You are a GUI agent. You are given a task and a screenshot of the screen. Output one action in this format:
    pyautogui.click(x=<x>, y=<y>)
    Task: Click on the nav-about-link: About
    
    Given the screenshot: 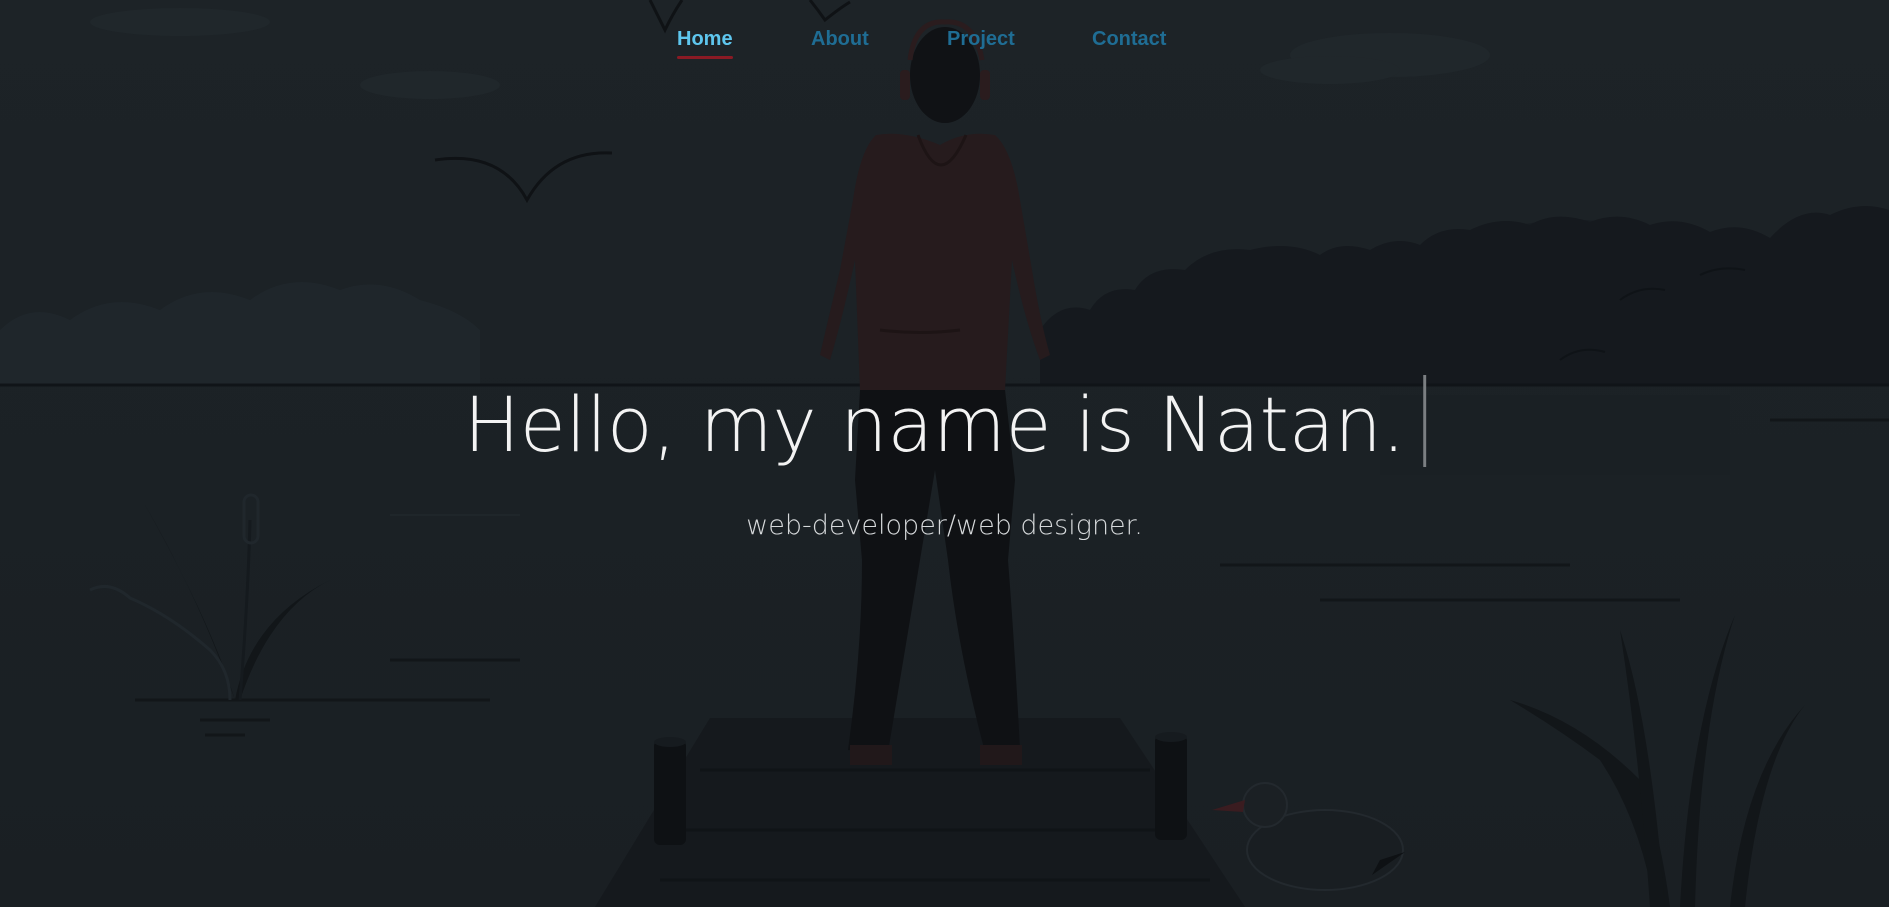 What is the action you would take?
    pyautogui.click(x=840, y=39)
    